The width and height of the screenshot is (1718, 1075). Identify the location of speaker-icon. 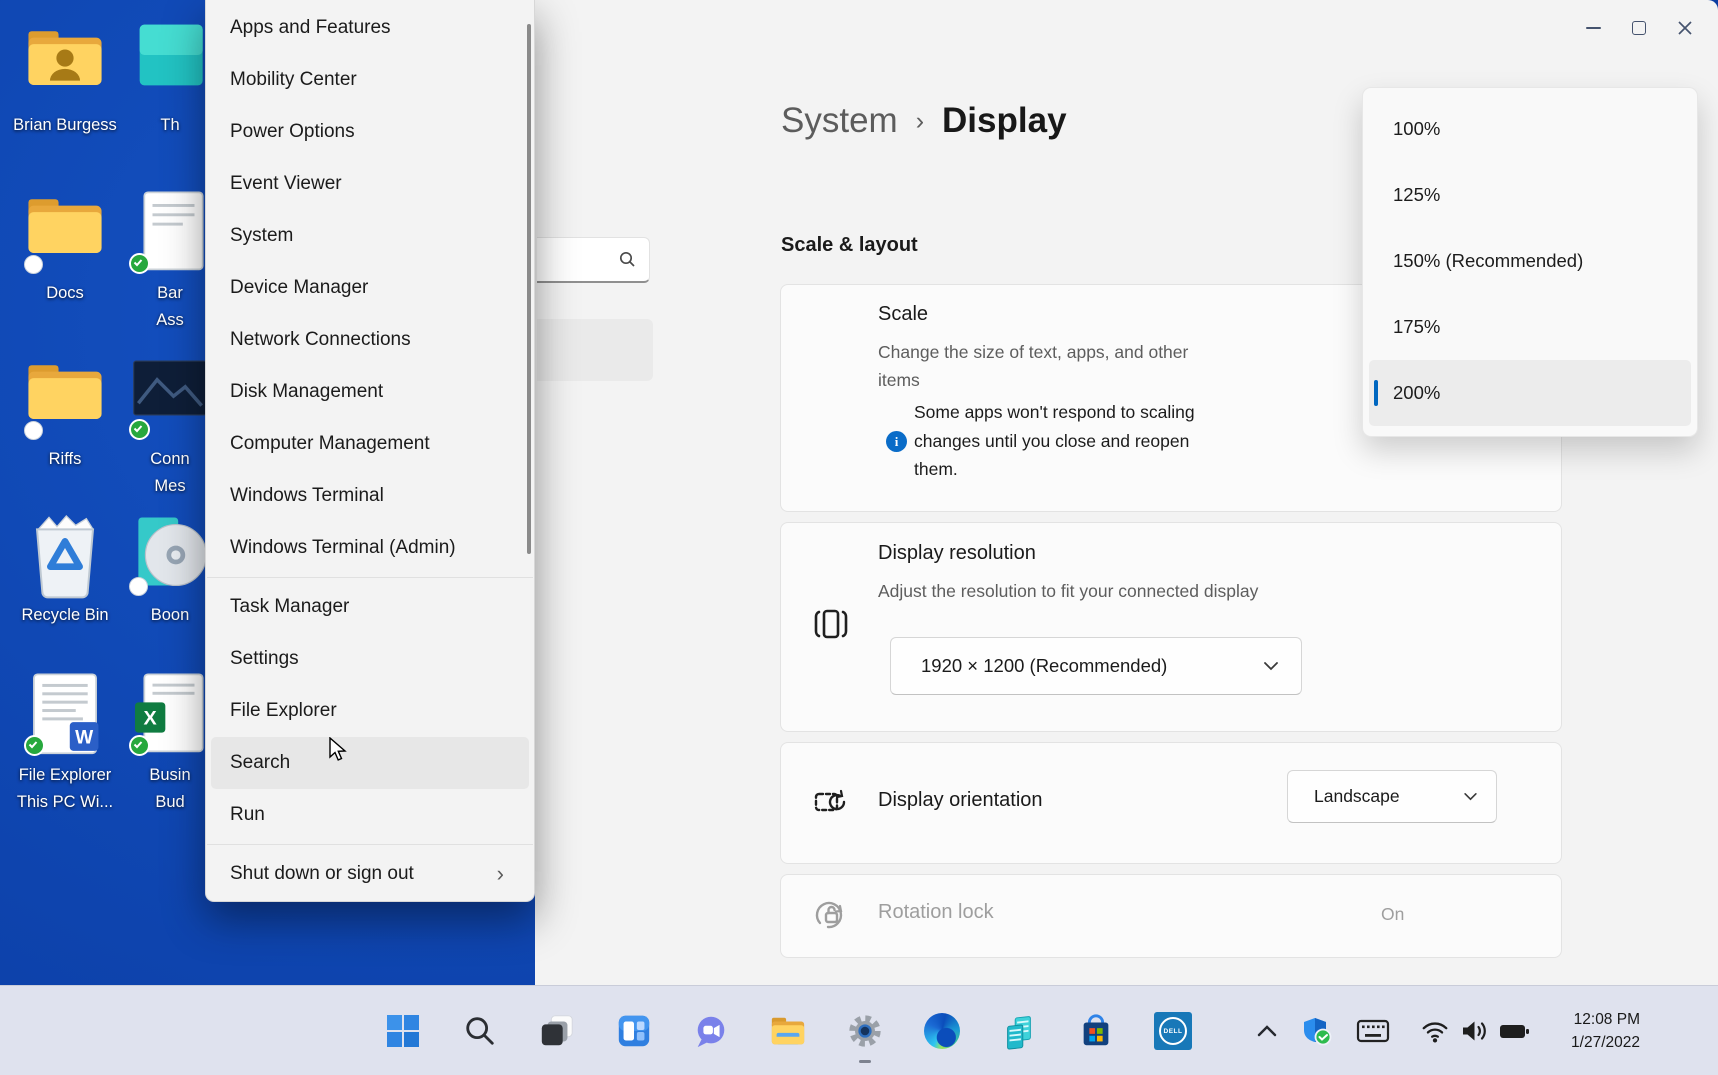
(1474, 1031).